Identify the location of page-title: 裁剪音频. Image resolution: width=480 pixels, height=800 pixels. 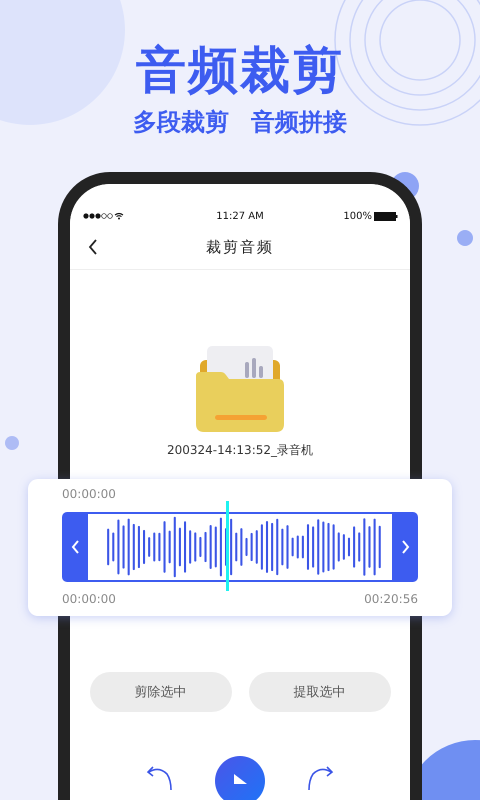
(240, 247).